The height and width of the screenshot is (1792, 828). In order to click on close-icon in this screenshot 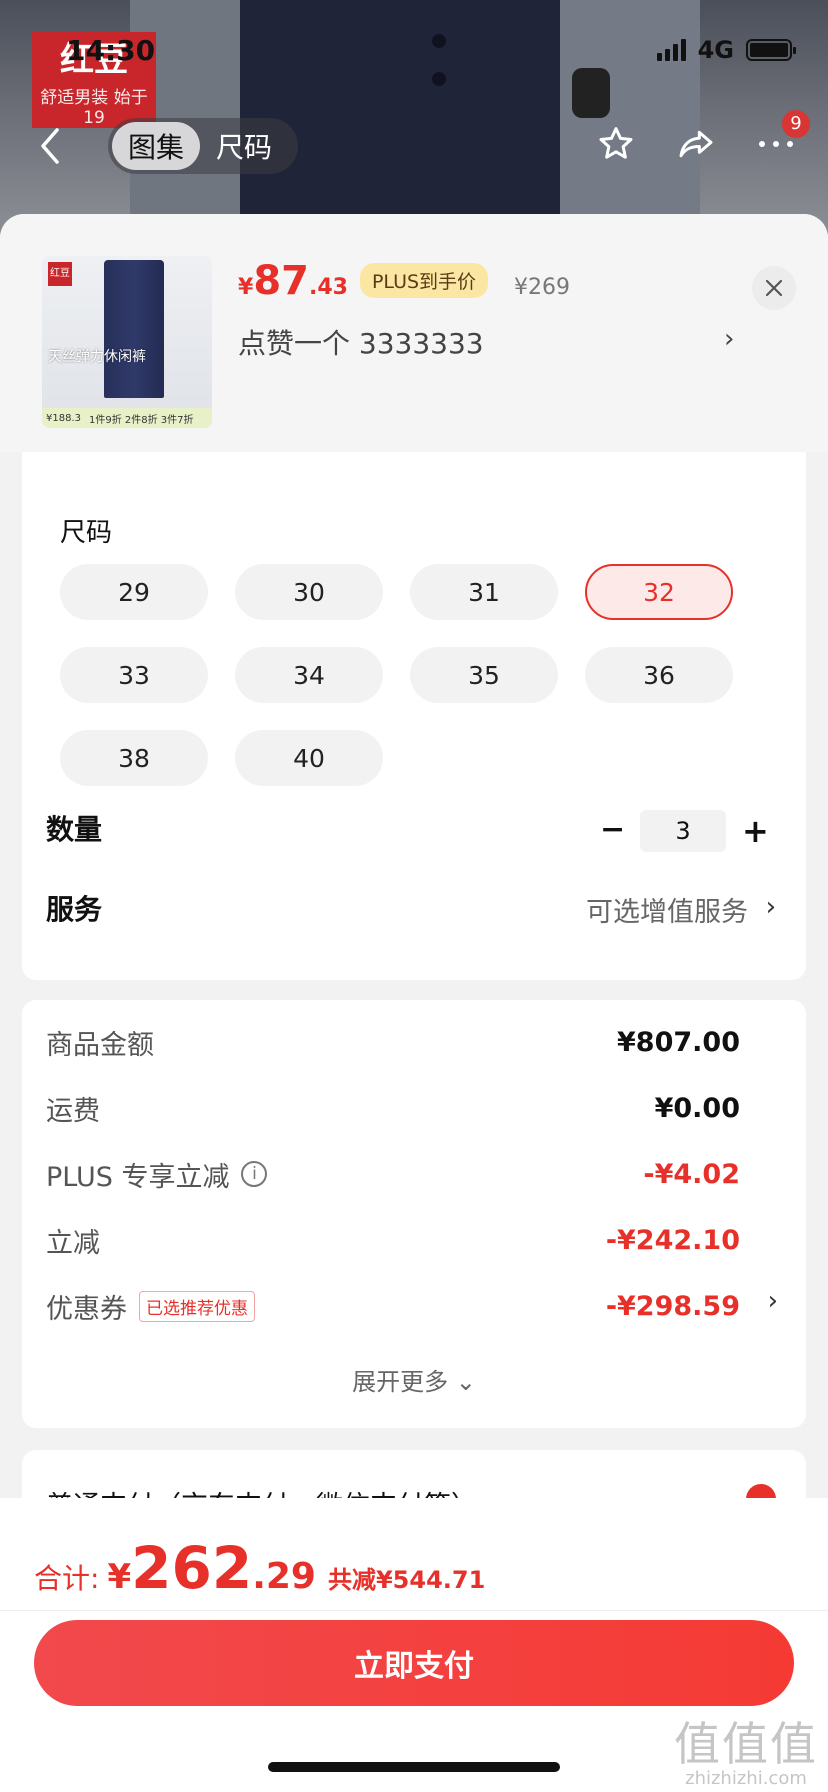, I will do `click(774, 288)`.